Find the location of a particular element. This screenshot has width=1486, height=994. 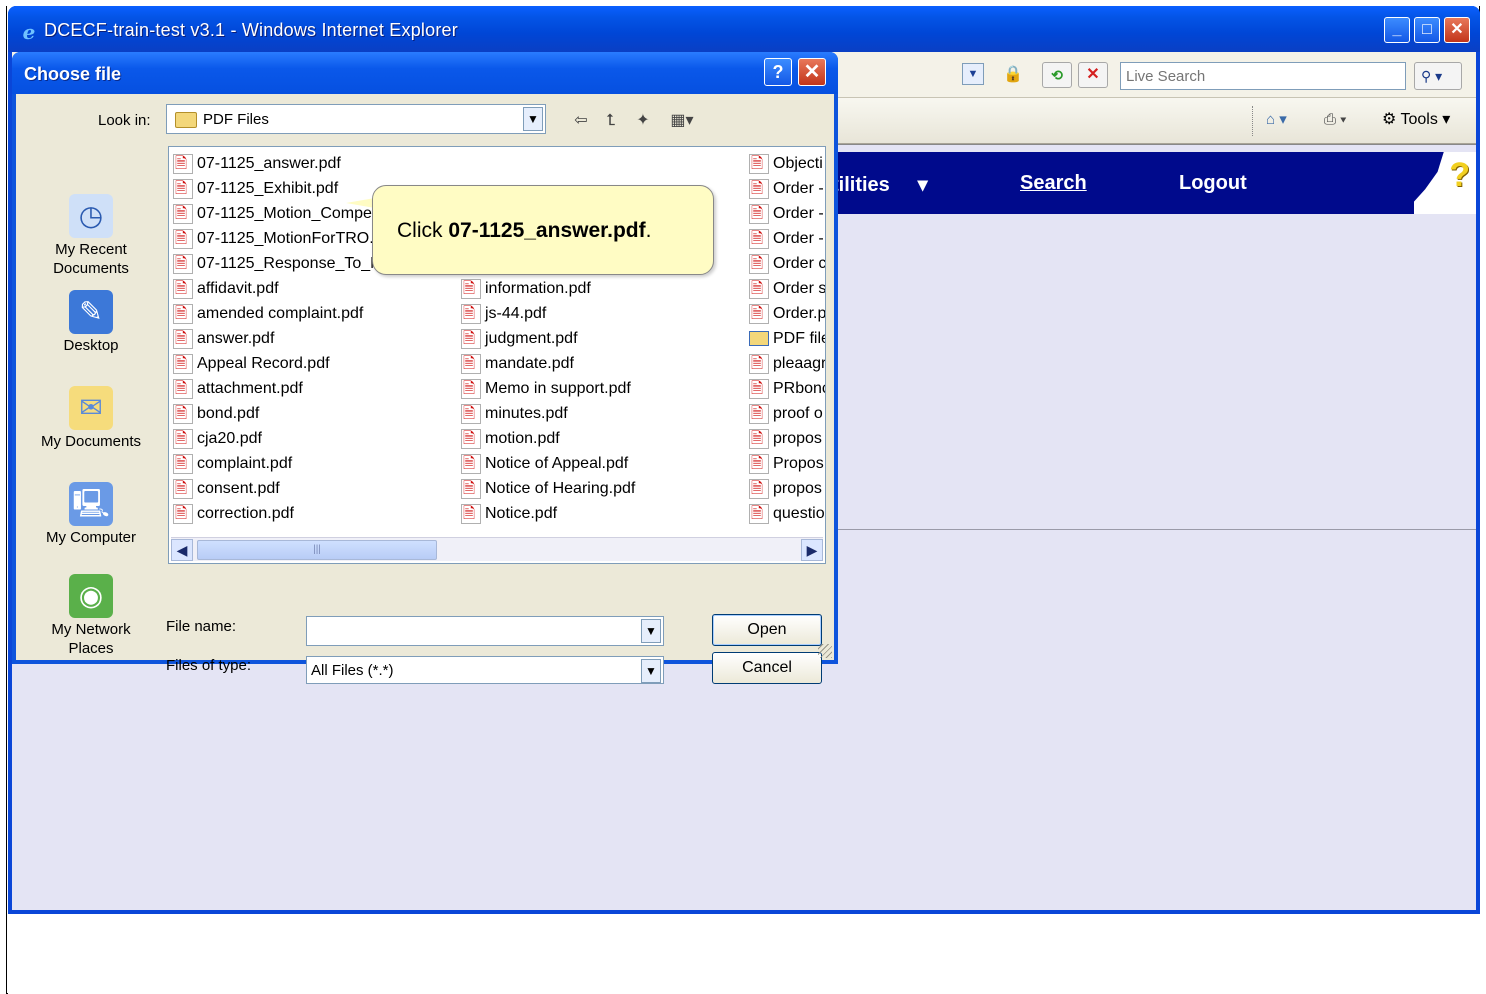

help-corner: ? is located at coordinates (1445, 183).